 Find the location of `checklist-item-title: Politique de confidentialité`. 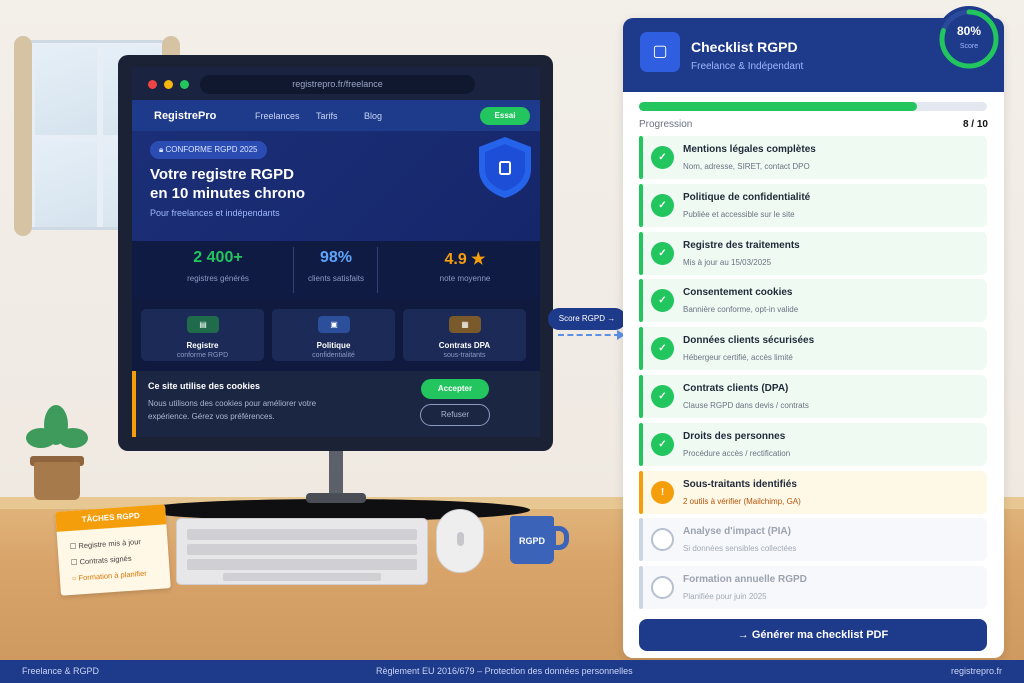

checklist-item-title: Politique de confidentialité is located at coordinates (747, 197).